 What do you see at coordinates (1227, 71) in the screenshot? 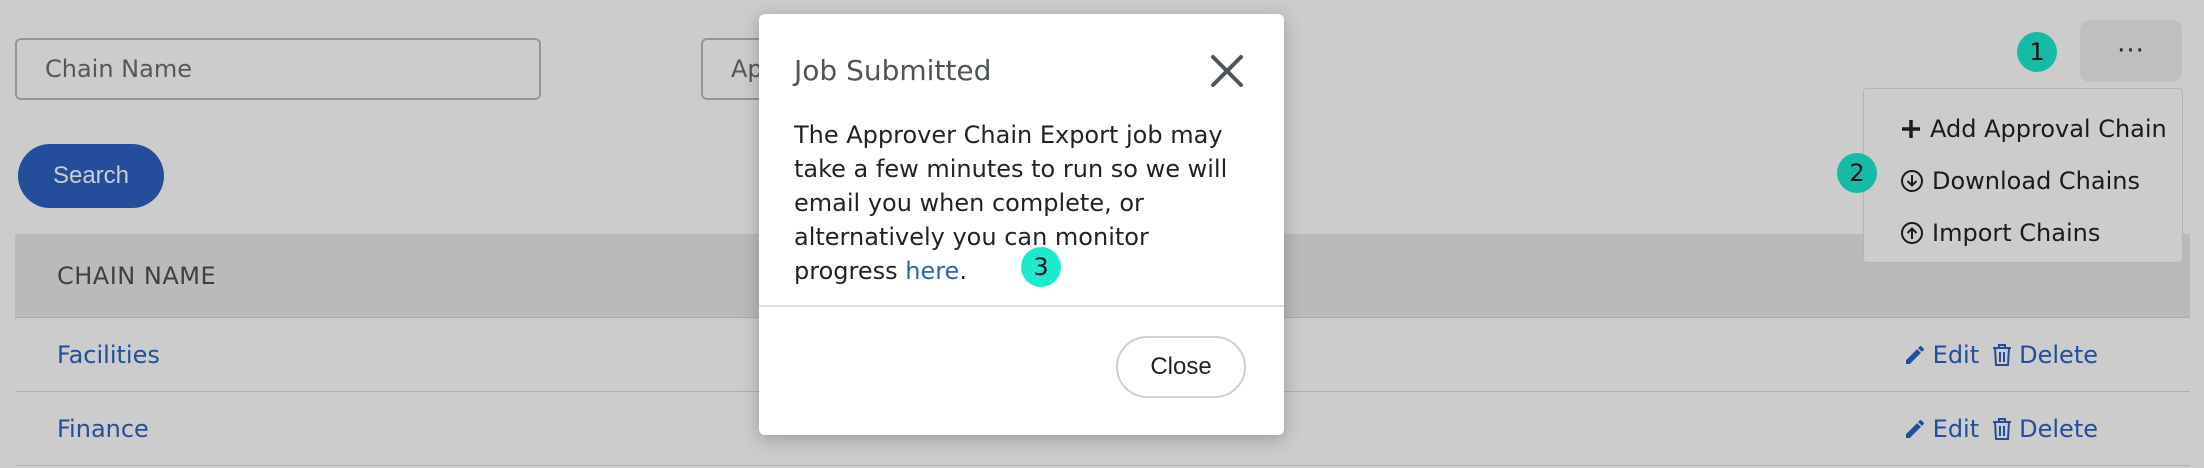
I see `close-icon` at bounding box center [1227, 71].